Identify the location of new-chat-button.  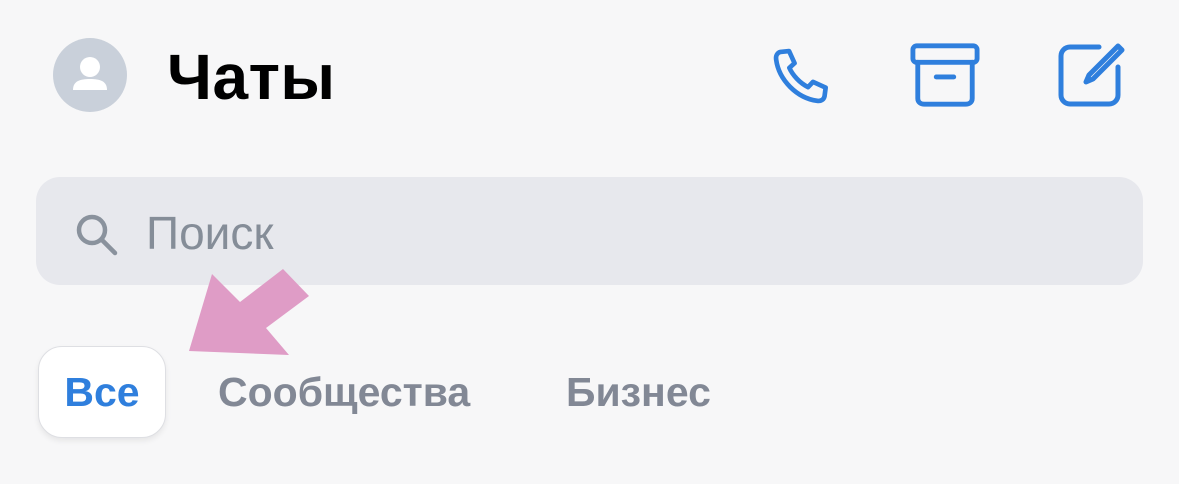
(1090, 75).